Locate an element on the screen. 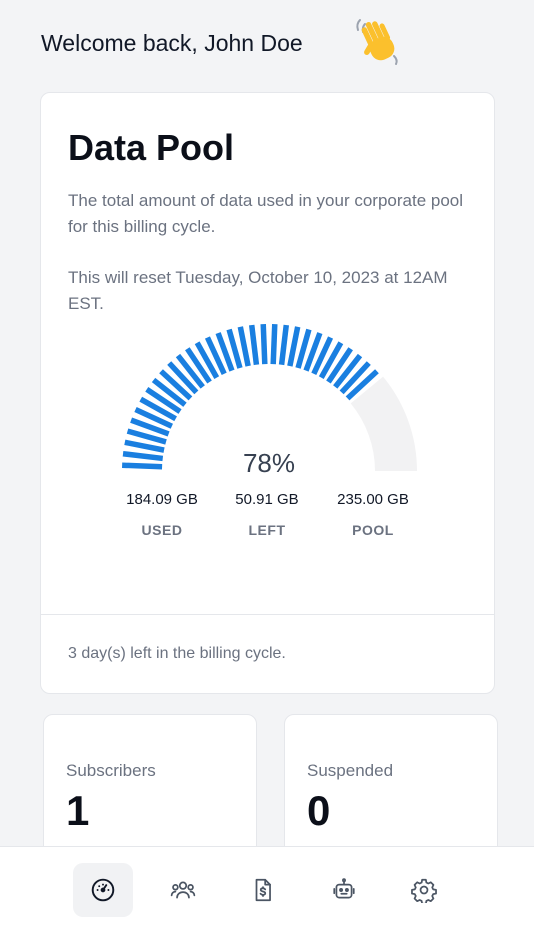 The height and width of the screenshot is (951, 534). suspended-label: Suspended is located at coordinates (350, 770).